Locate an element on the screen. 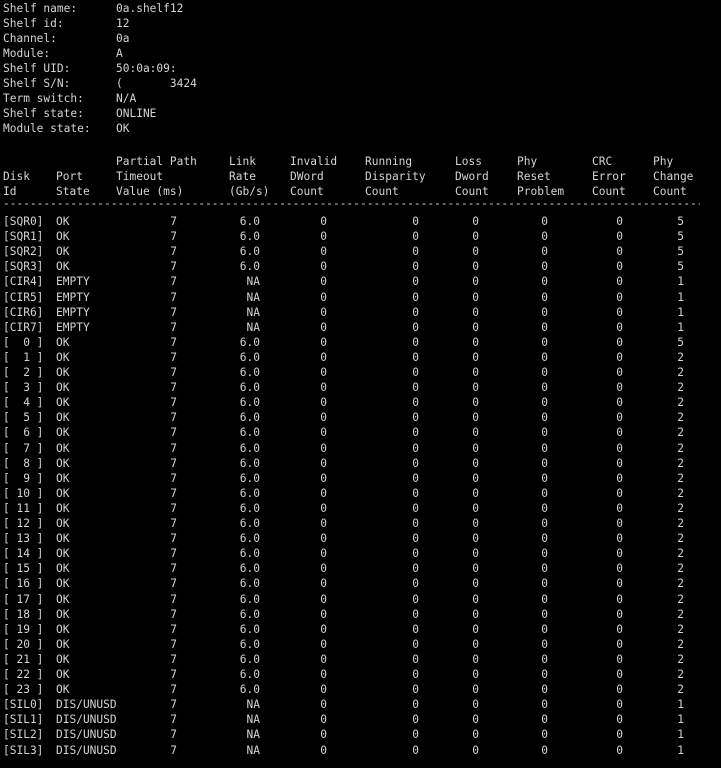 The height and width of the screenshot is (768, 721). cell-disk-id: [ 12 ] is located at coordinates (23, 523).